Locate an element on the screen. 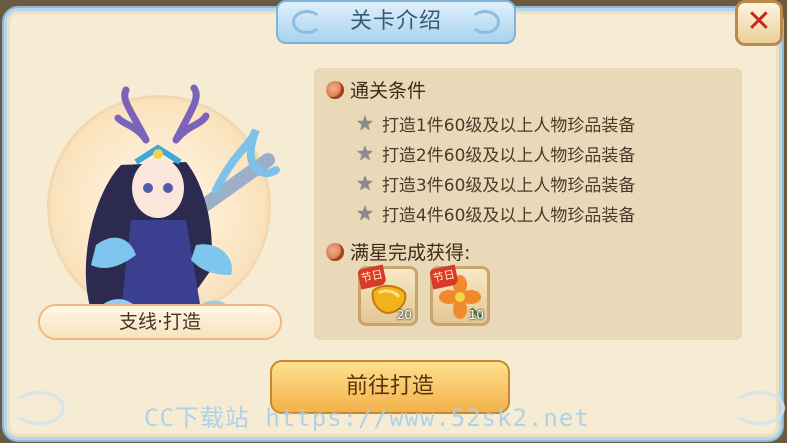  condition-text: 打造4件60级及以上人物珍品装备 is located at coordinates (508, 215).